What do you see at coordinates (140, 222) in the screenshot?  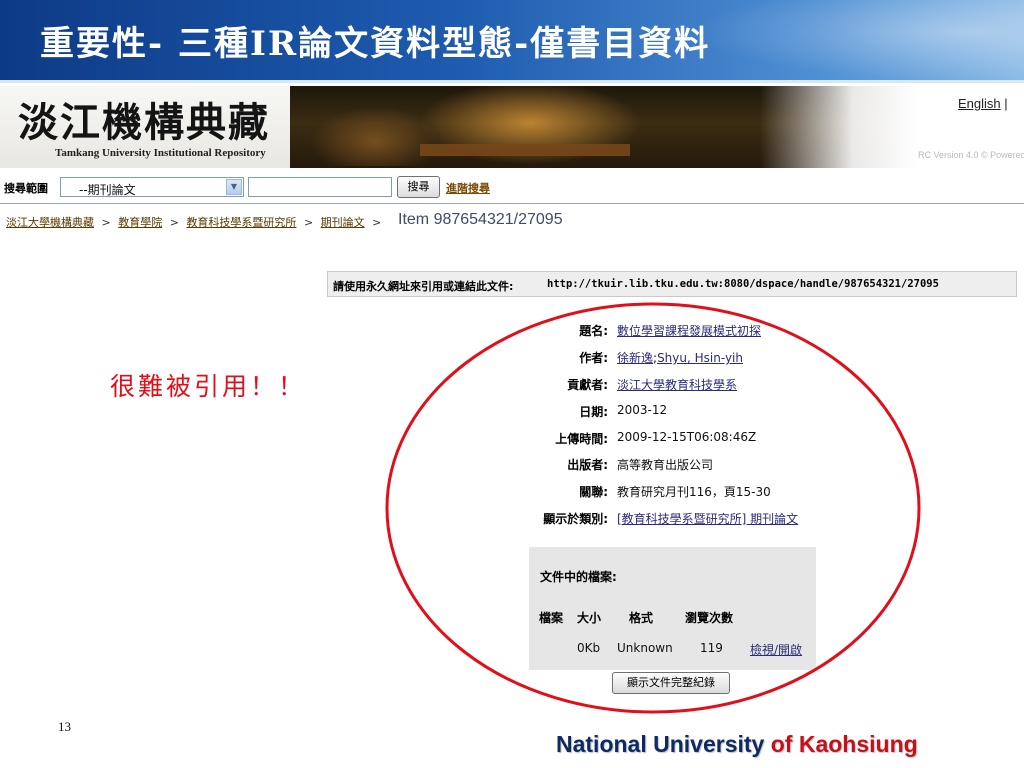 I see `breadcrumb-item-college: 教育學院` at bounding box center [140, 222].